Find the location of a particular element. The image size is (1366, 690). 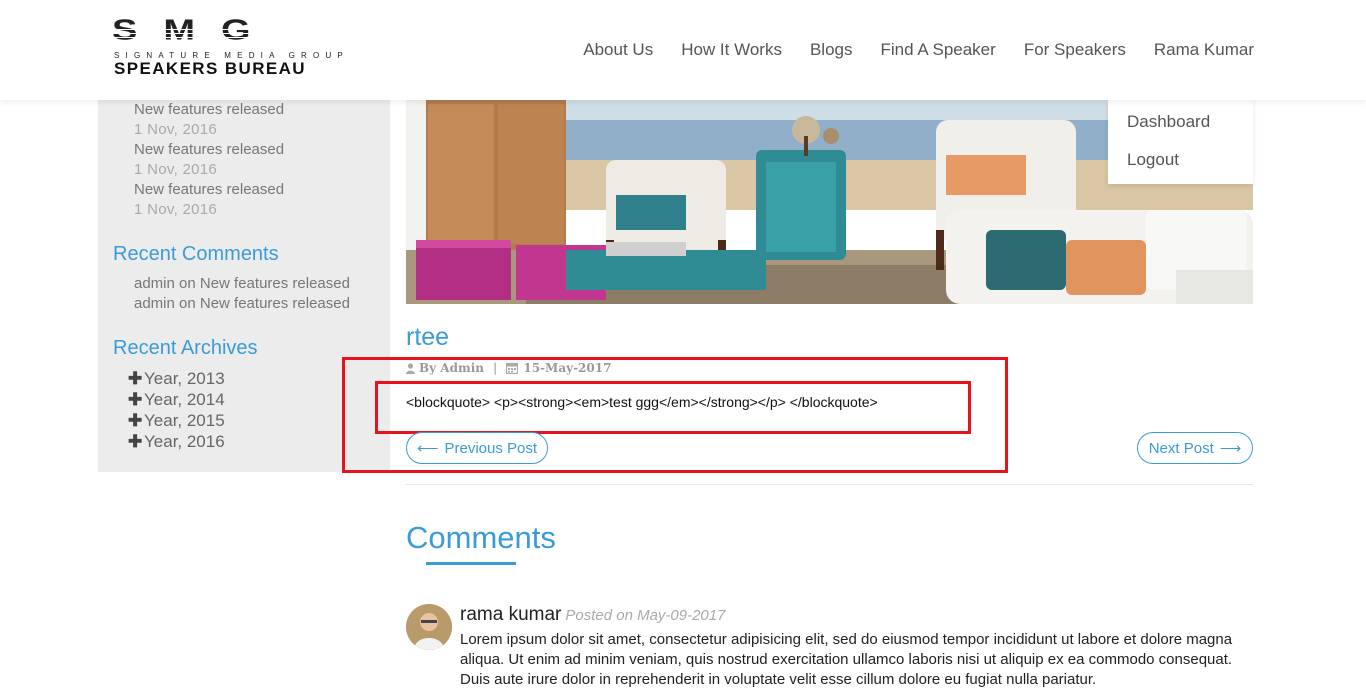

archive-label: Year, 2016 is located at coordinates (184, 441).